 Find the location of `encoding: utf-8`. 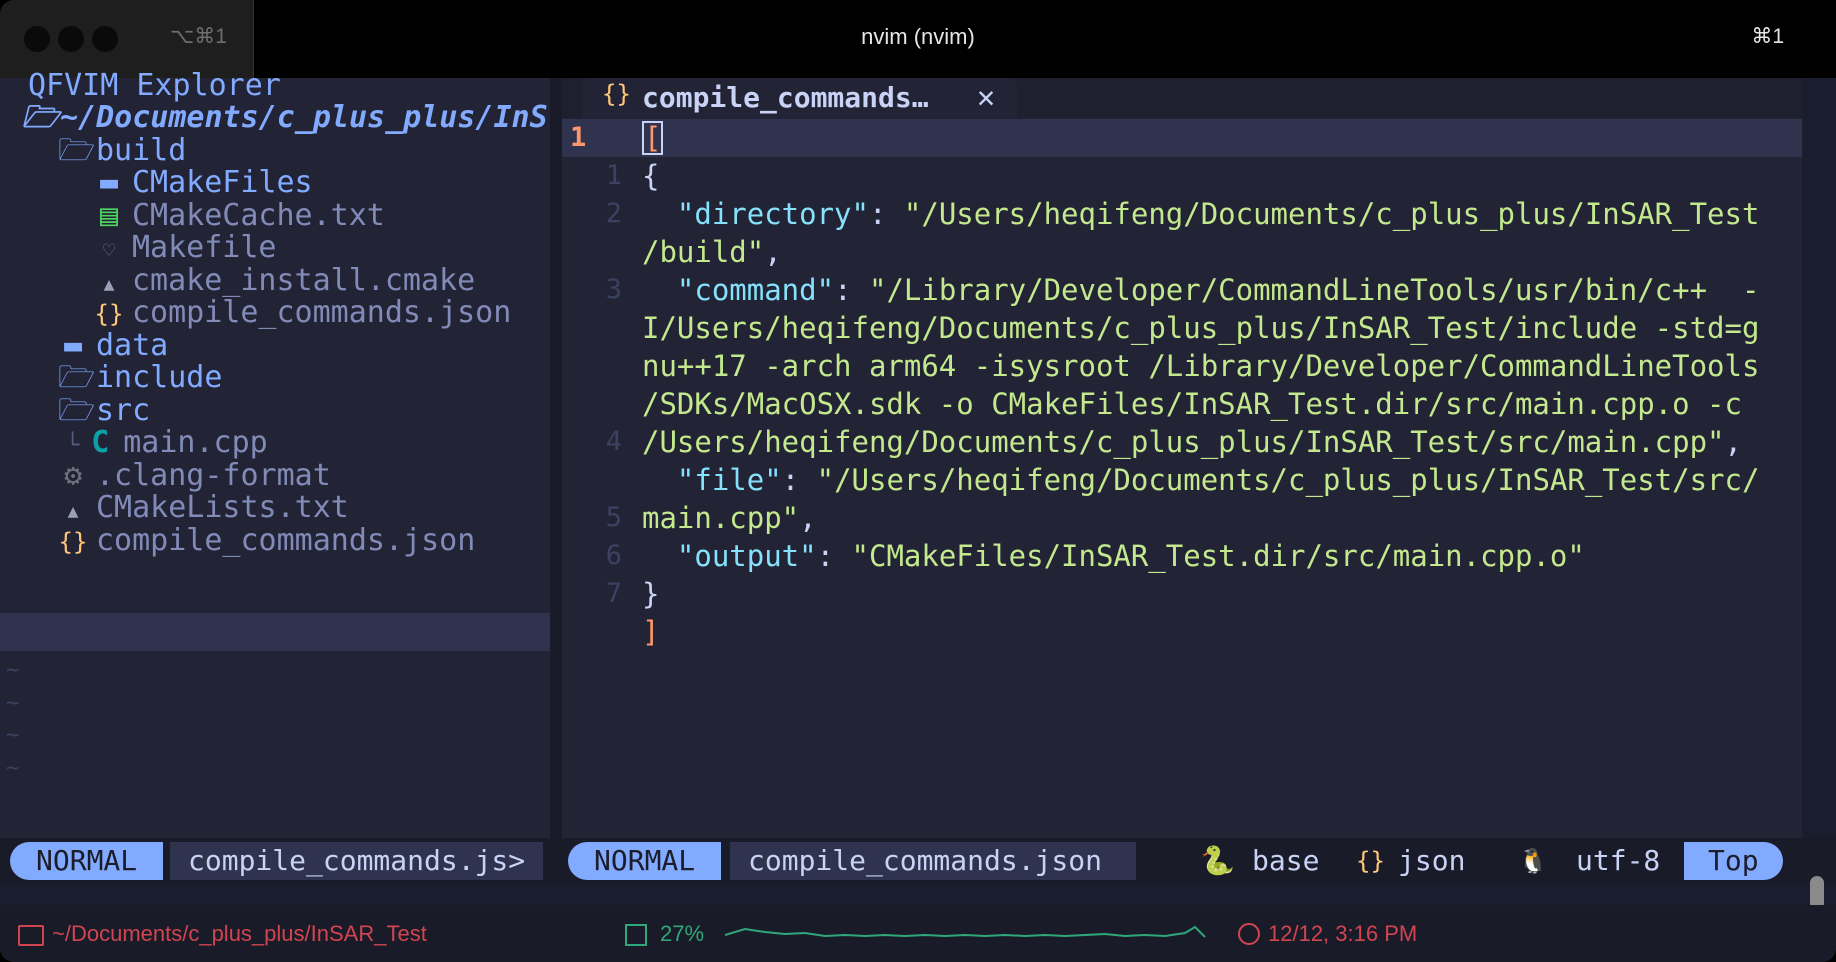

encoding: utf-8 is located at coordinates (1618, 860).